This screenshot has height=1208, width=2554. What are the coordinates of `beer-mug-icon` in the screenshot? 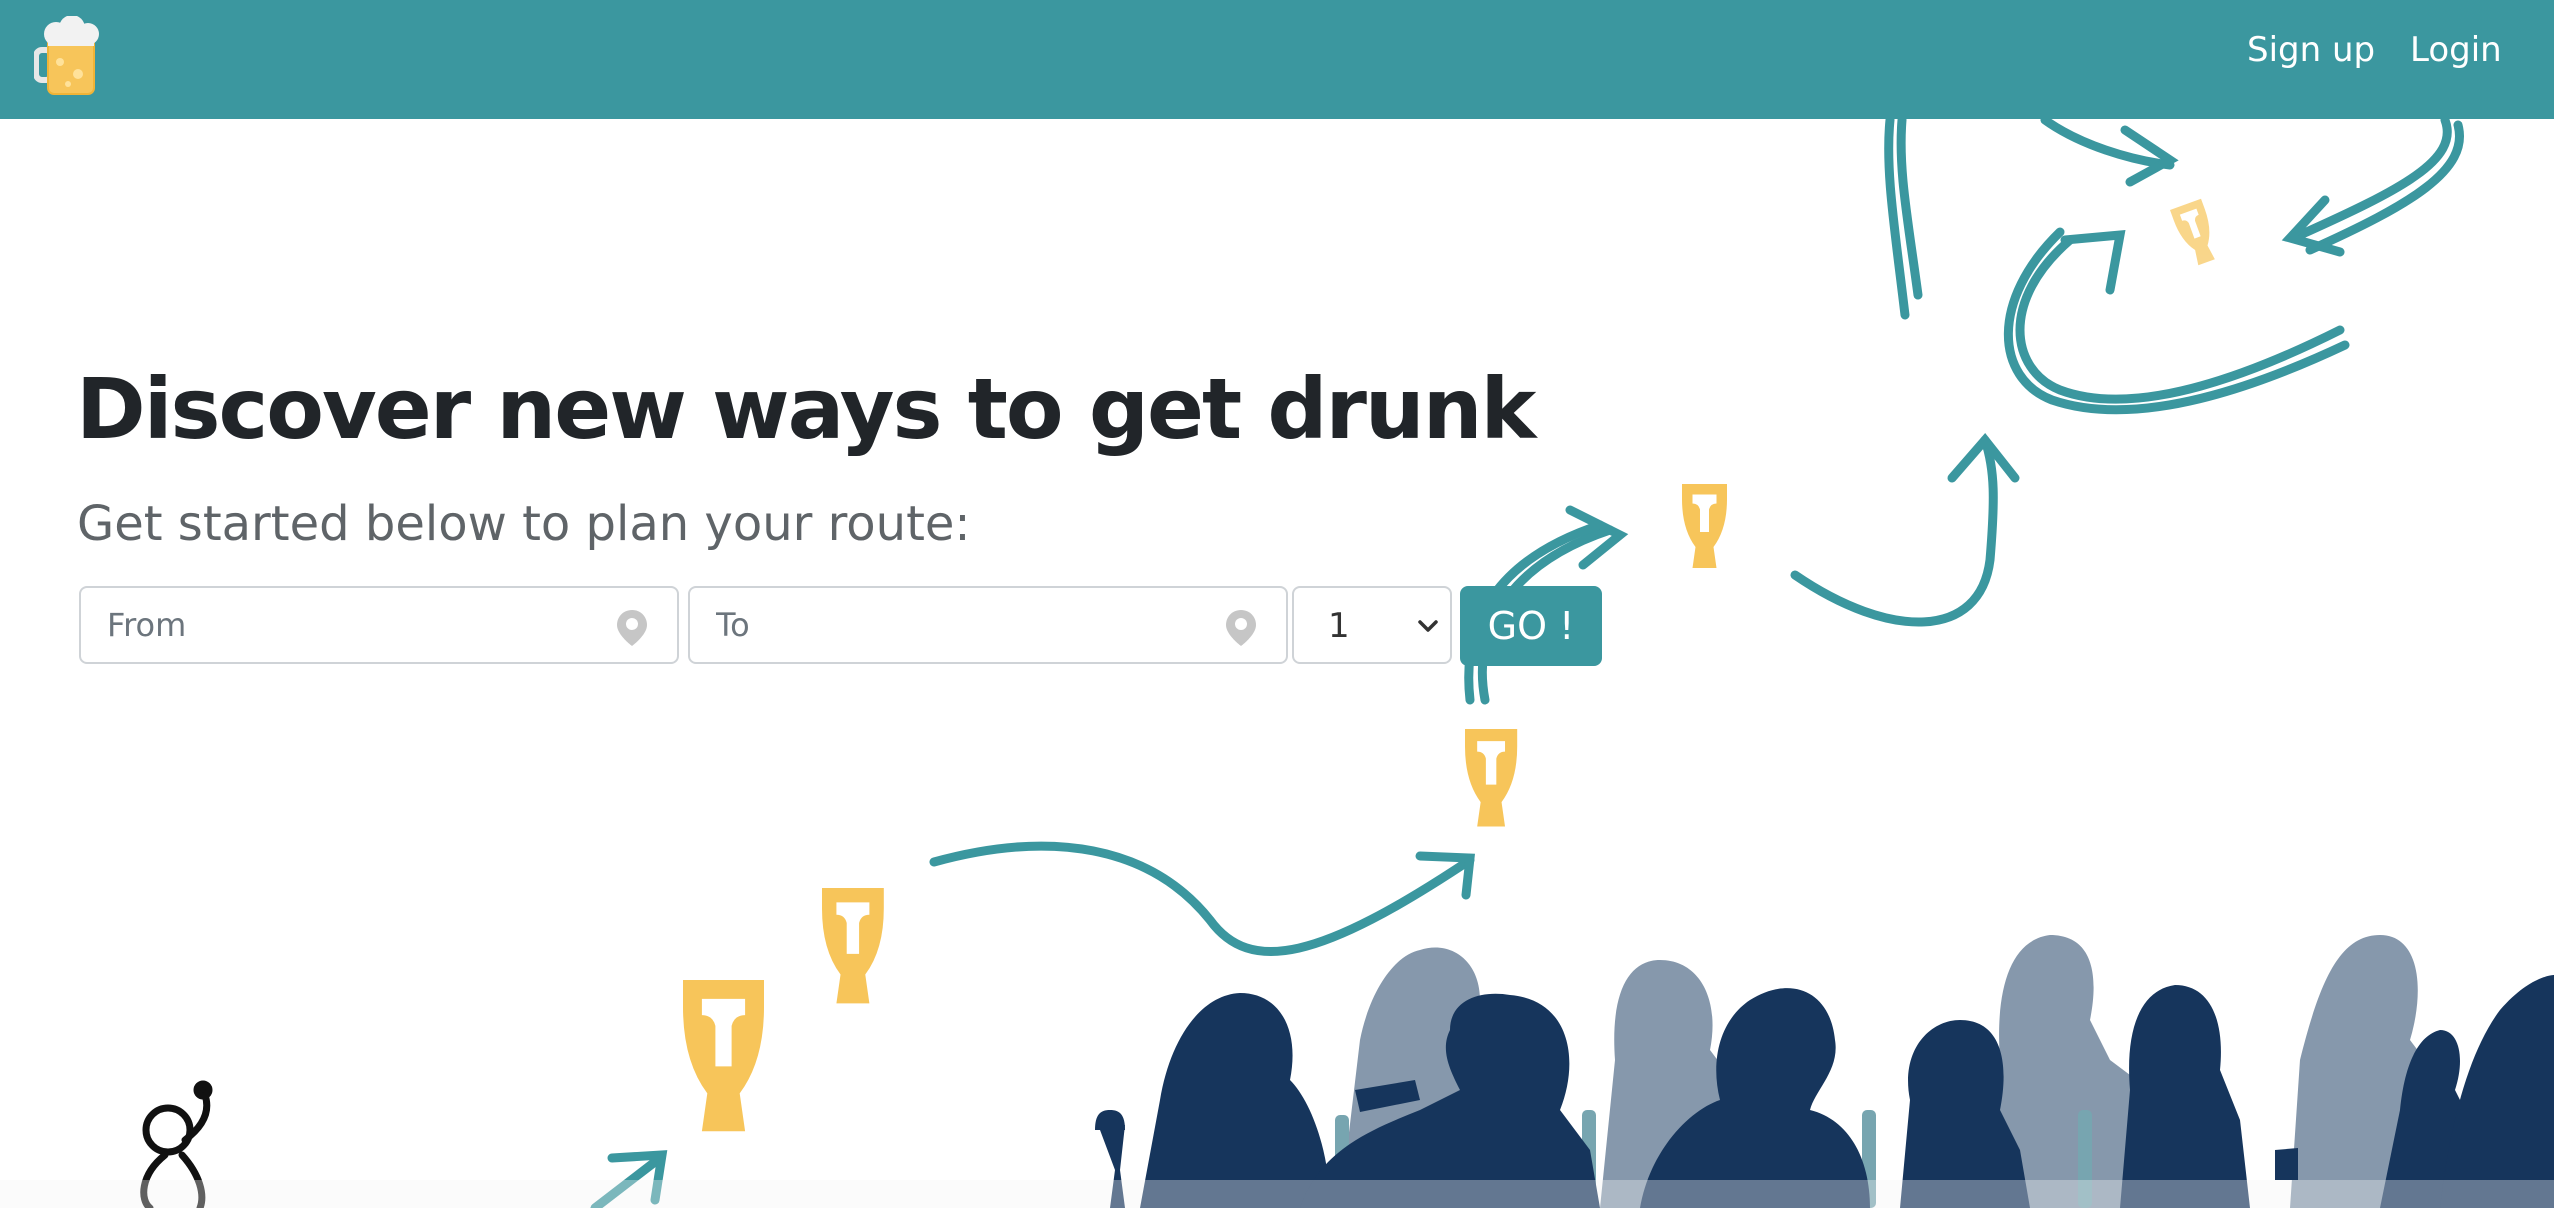 It's located at (70, 57).